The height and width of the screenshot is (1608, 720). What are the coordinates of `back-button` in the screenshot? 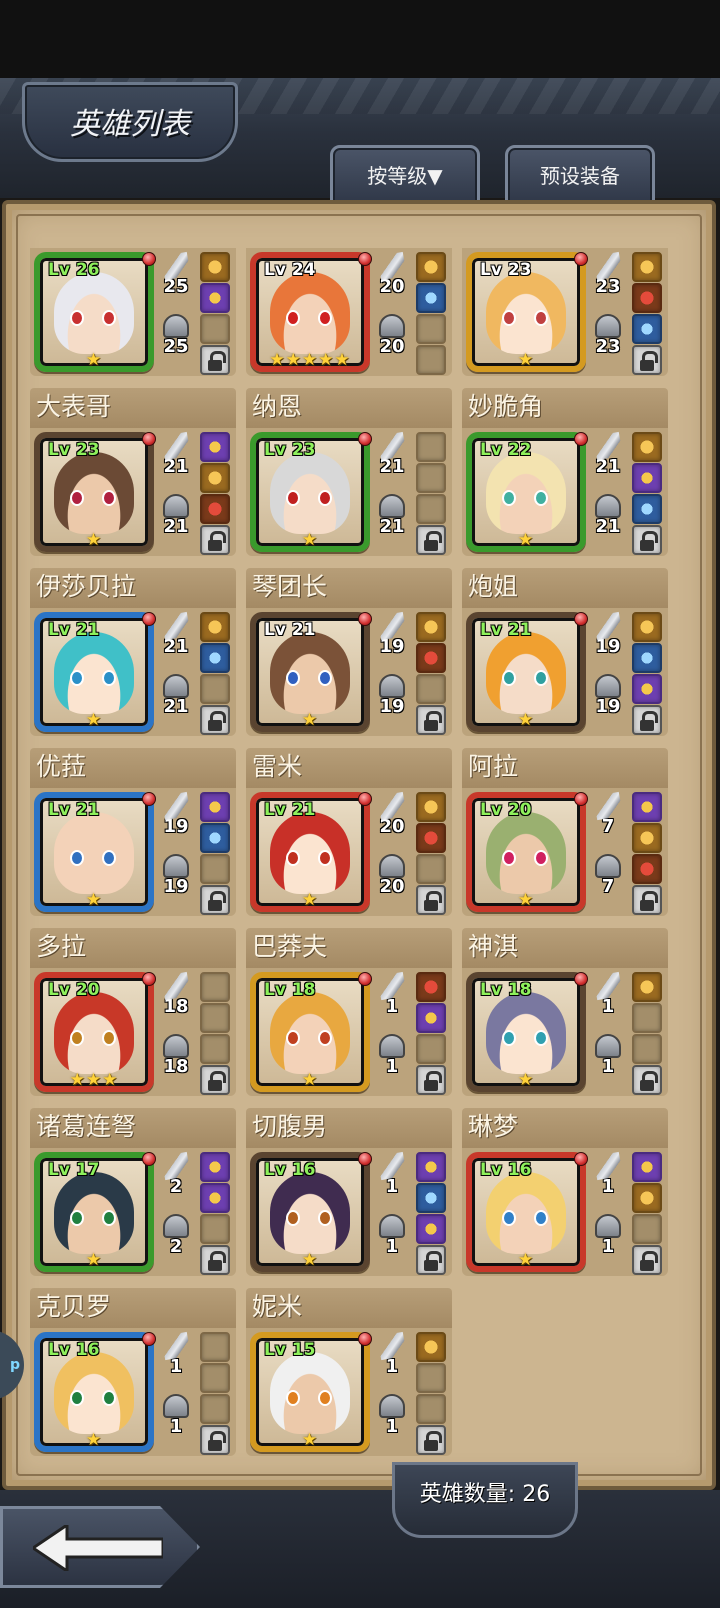 It's located at (100, 1547).